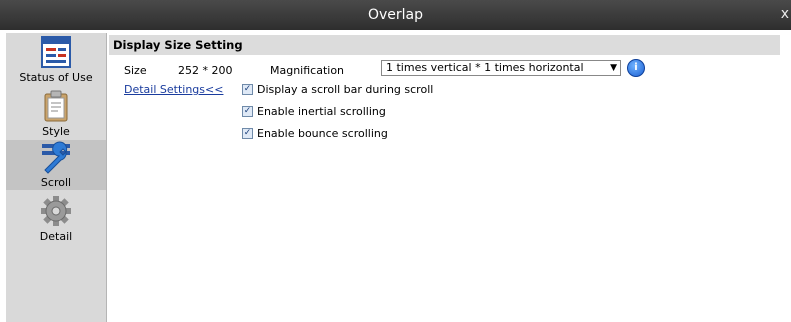 The width and height of the screenshot is (791, 322). I want to click on size-label: Size, so click(135, 70).